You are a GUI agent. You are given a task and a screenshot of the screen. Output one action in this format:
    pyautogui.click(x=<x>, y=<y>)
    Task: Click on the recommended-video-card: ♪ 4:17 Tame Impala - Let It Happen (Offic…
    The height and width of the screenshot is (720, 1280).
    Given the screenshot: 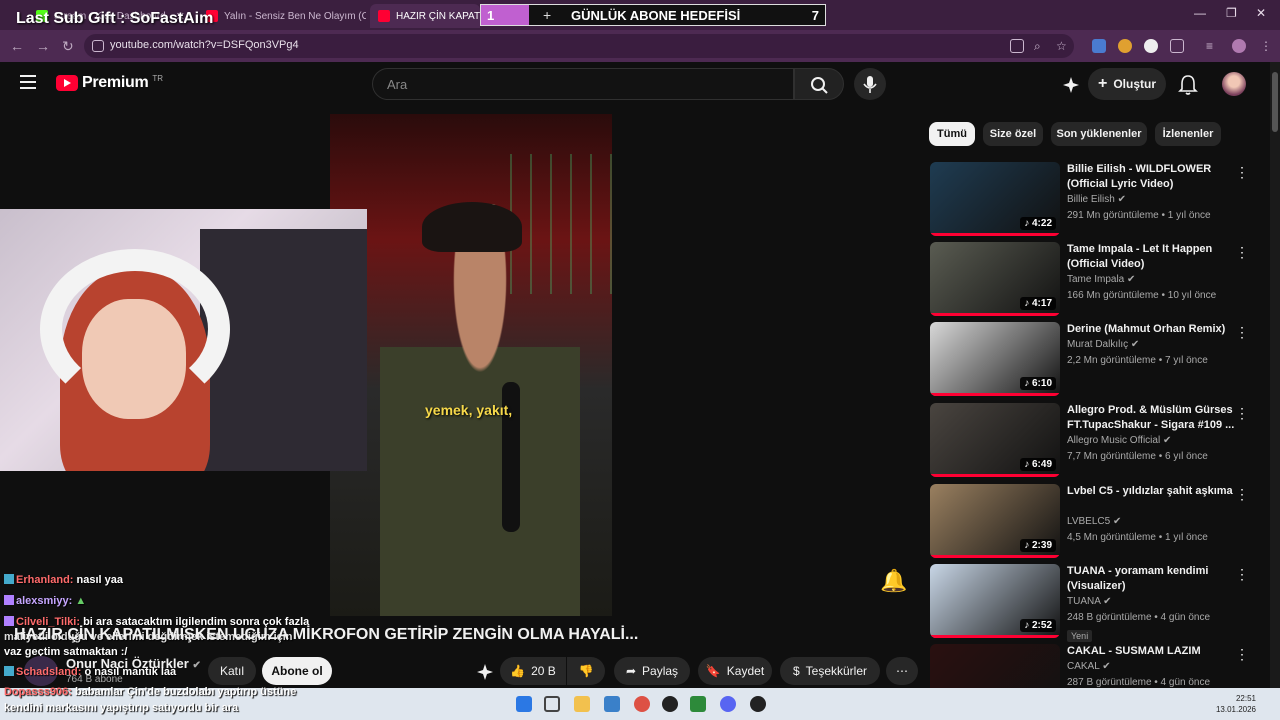 What is the action you would take?
    pyautogui.click(x=1100, y=280)
    